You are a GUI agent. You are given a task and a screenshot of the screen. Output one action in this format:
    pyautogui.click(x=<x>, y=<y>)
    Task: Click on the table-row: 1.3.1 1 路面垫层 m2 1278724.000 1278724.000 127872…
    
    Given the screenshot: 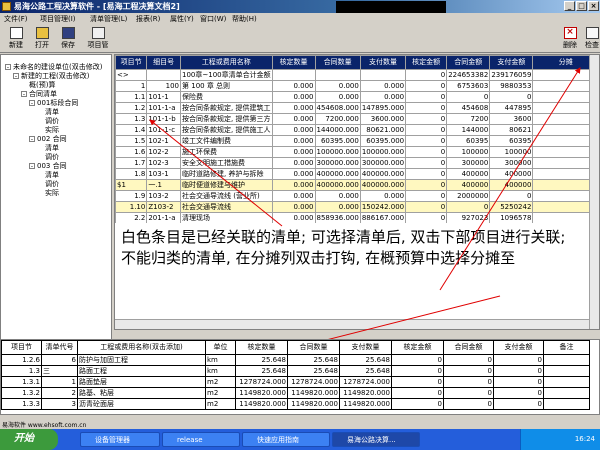 What is the action you would take?
    pyautogui.click(x=295, y=382)
    